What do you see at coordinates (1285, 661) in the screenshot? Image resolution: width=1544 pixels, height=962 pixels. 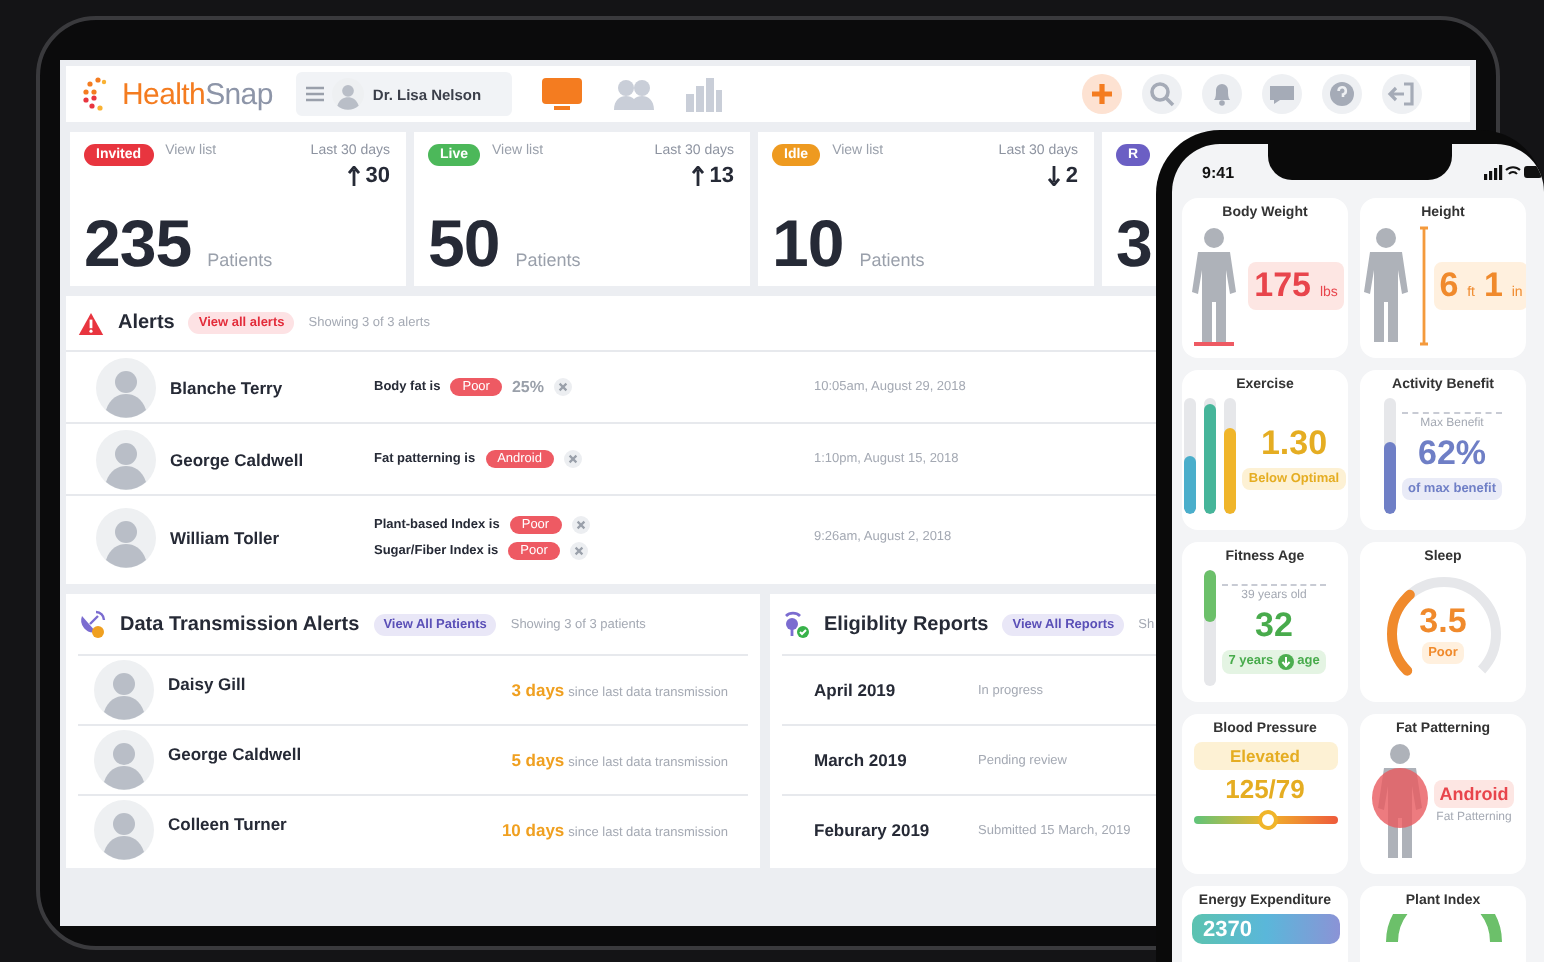 I see `arrow-down-circle-icon` at bounding box center [1285, 661].